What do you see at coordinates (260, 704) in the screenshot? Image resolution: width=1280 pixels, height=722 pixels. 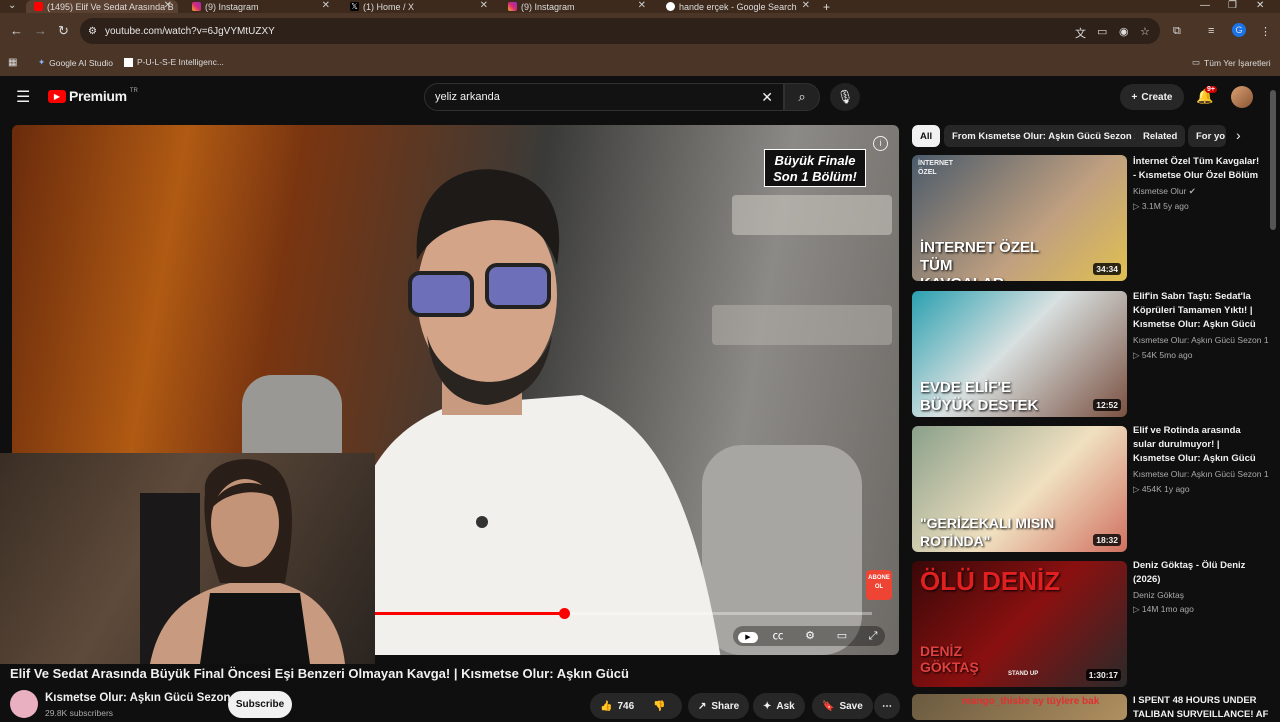 I see `subscribe-button: Subscribe` at bounding box center [260, 704].